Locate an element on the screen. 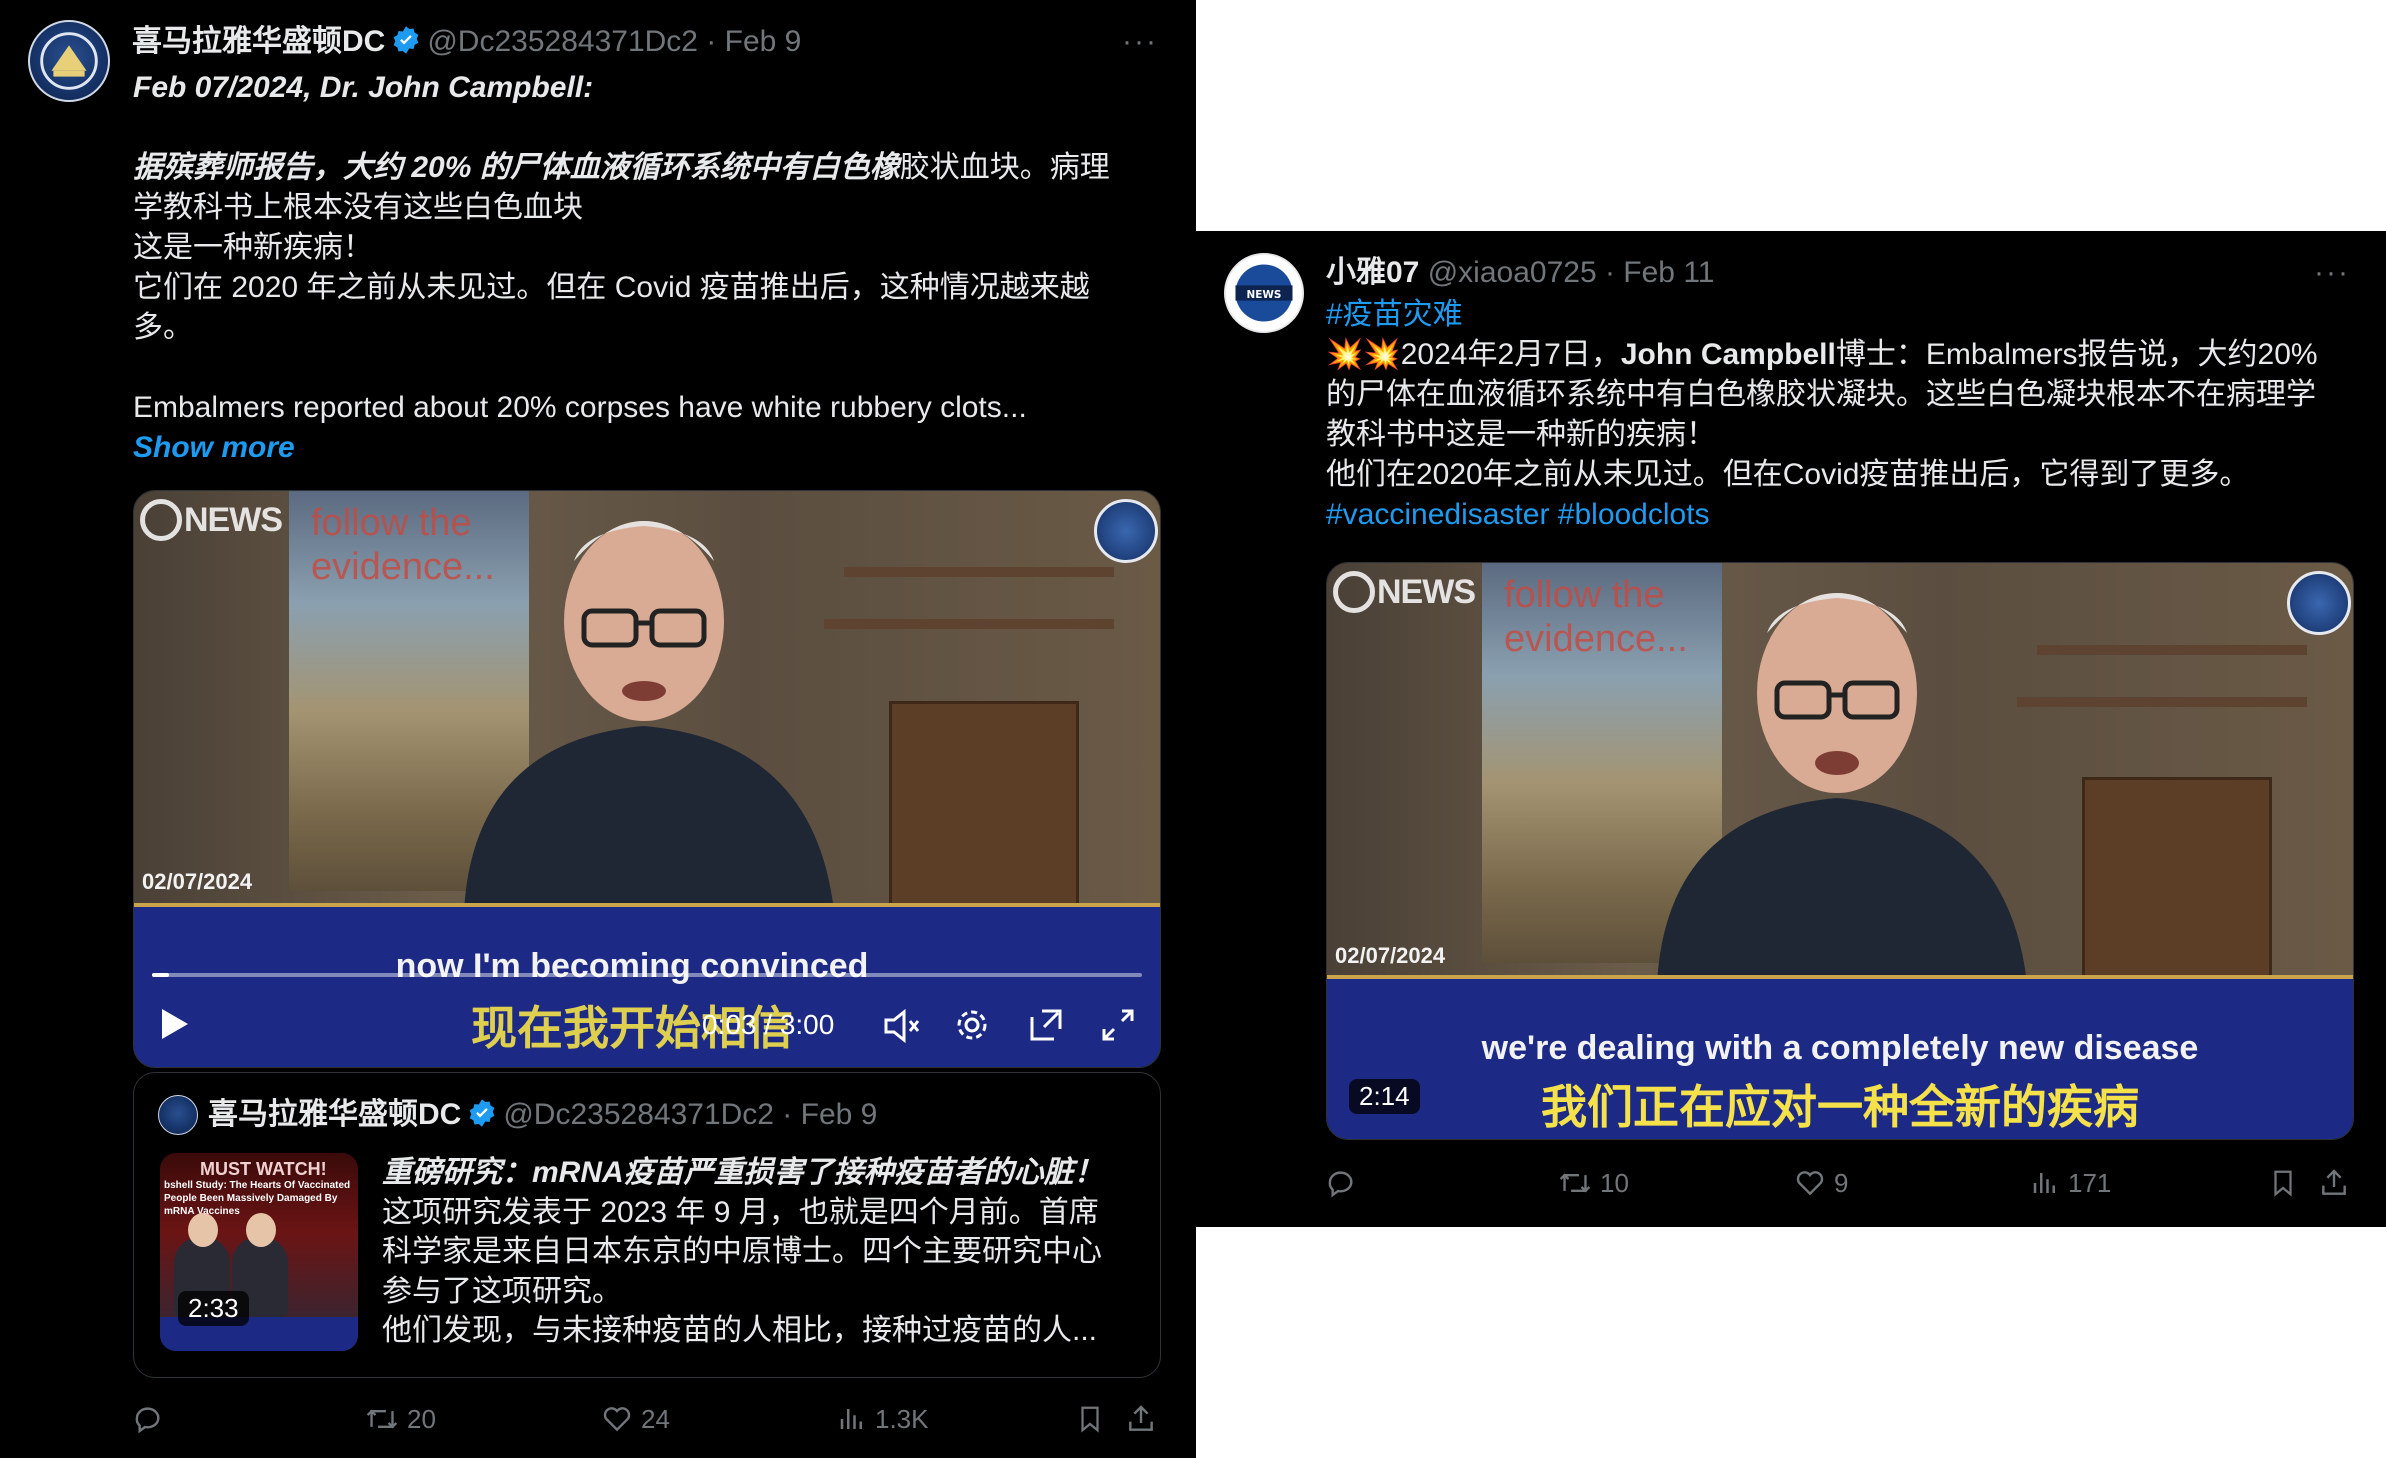 The image size is (2386, 1458). mute-icon is located at coordinates (902, 1029).